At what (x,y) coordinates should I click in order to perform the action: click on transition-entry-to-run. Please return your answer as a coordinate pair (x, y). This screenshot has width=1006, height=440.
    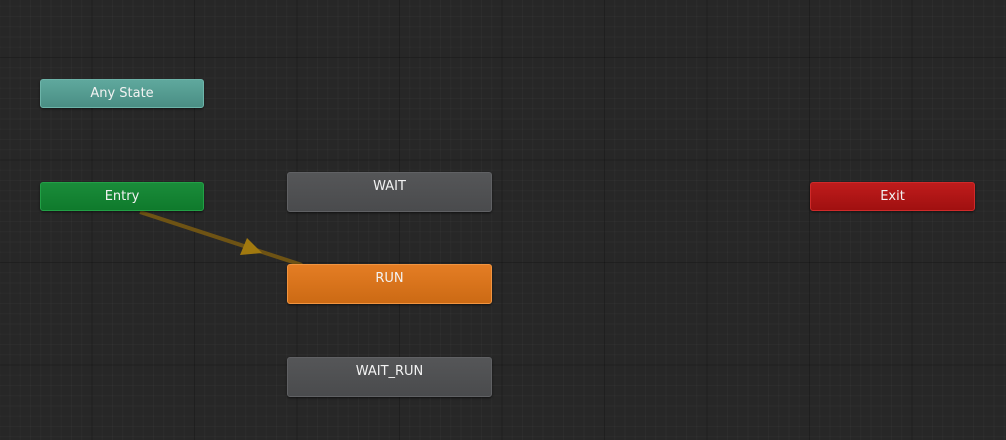
    Looking at the image, I should click on (221, 238).